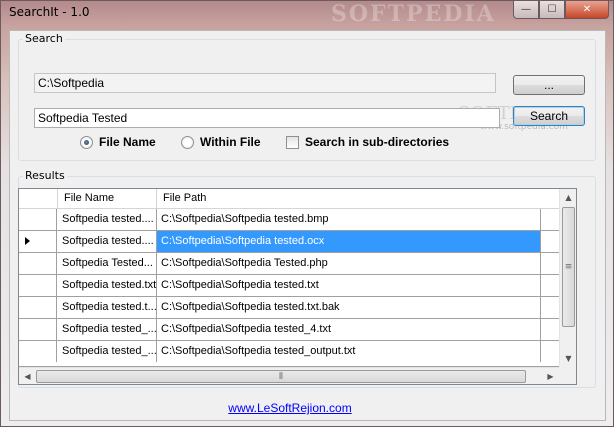 The height and width of the screenshot is (427, 614). I want to click on file-path-cell: C:\Softpedia\Softpedia tested.bmp, so click(349, 219).